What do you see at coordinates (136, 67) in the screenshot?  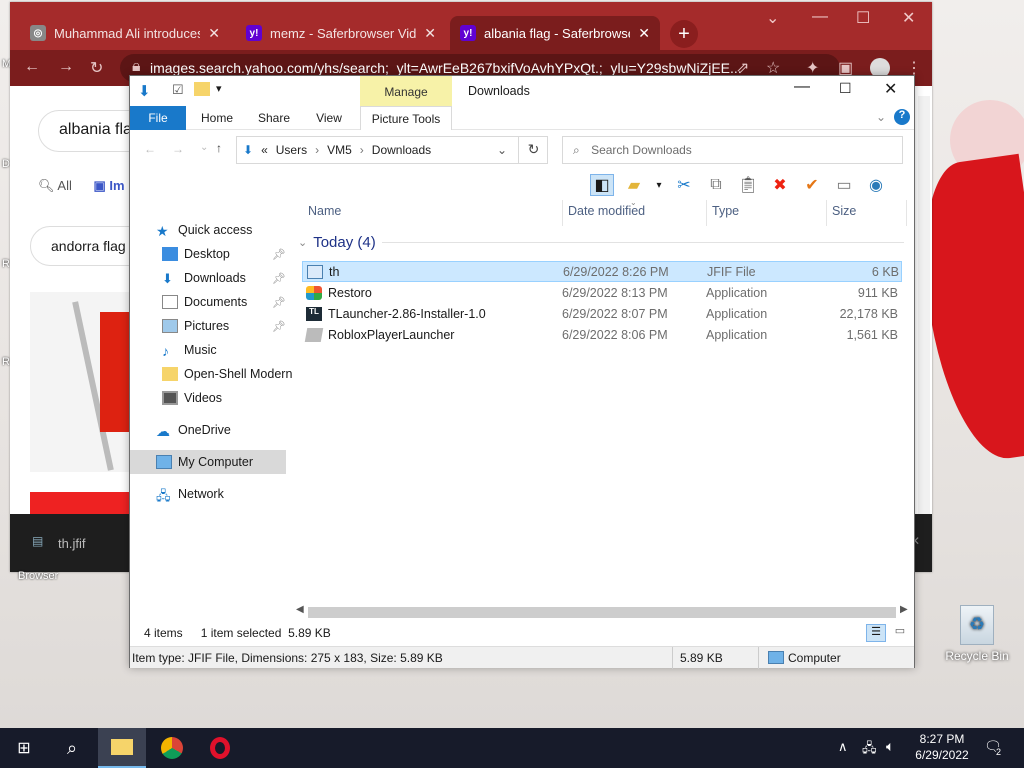 I see `lock-icon: 🔒︎` at bounding box center [136, 67].